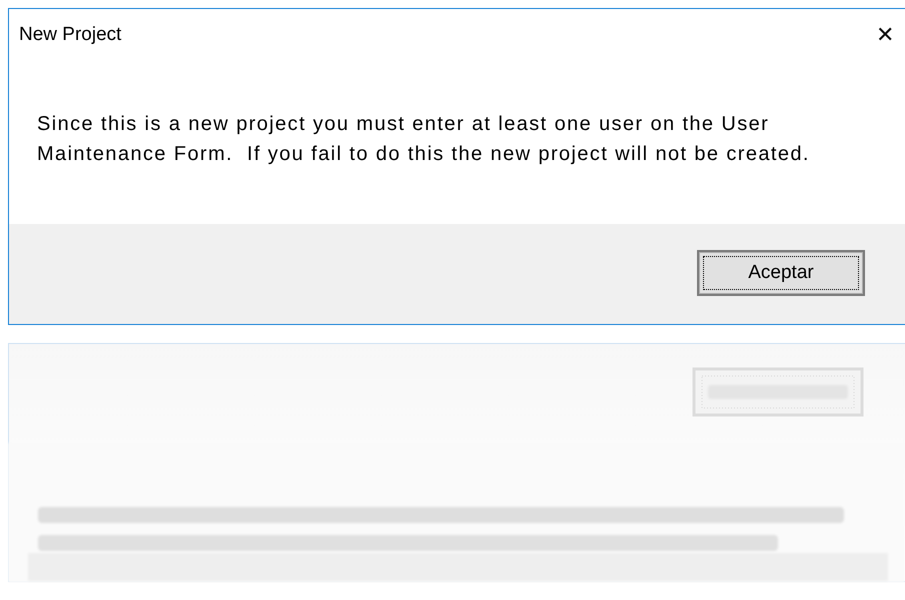 This screenshot has width=905, height=600. What do you see at coordinates (885, 35) in the screenshot?
I see `close-button: ✕` at bounding box center [885, 35].